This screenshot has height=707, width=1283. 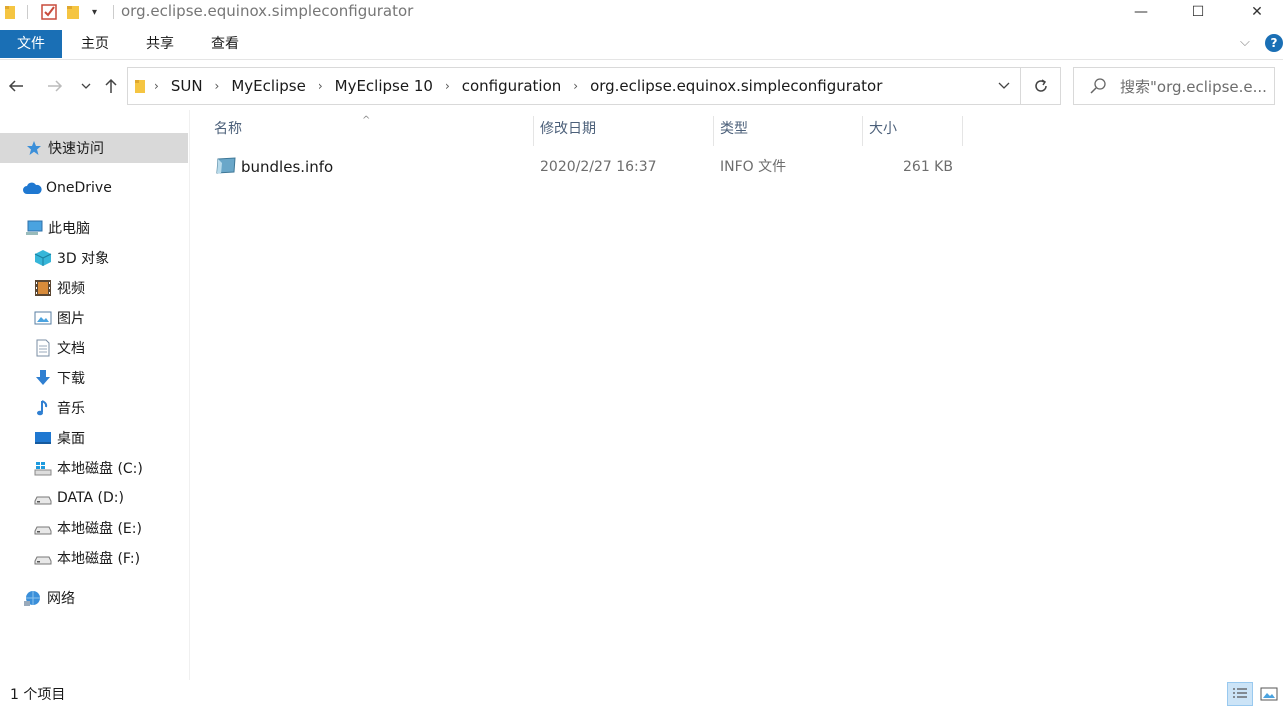 What do you see at coordinates (90, 498) in the screenshot?
I see `sidebar-item-label: DATA (D:)` at bounding box center [90, 498].